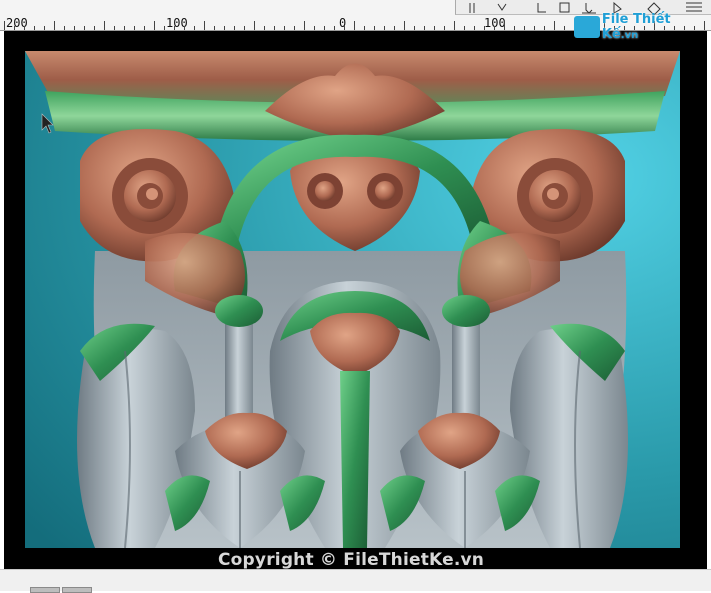 Image resolution: width=711 pixels, height=593 pixels. Describe the element at coordinates (656, 27) in the screenshot. I see `logo-text: File Thiết Kế.vn` at that location.